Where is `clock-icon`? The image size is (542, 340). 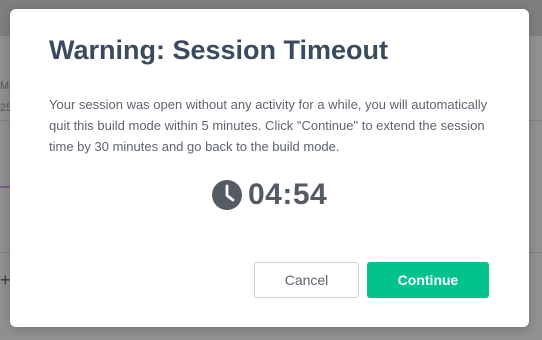
clock-icon is located at coordinates (227, 195).